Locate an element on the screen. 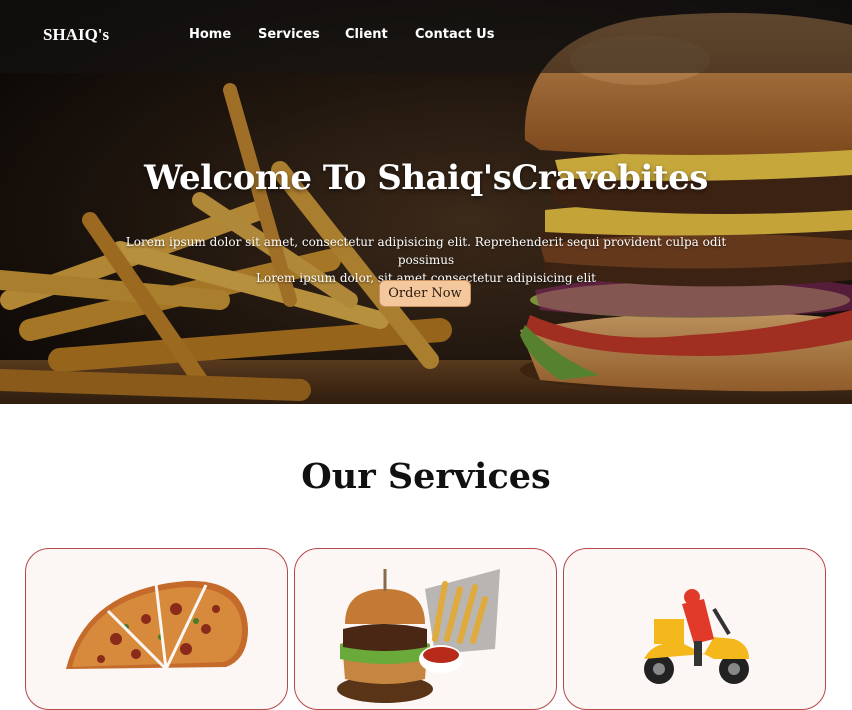 The width and height of the screenshot is (852, 710). service-card-pizza is located at coordinates (156, 629).